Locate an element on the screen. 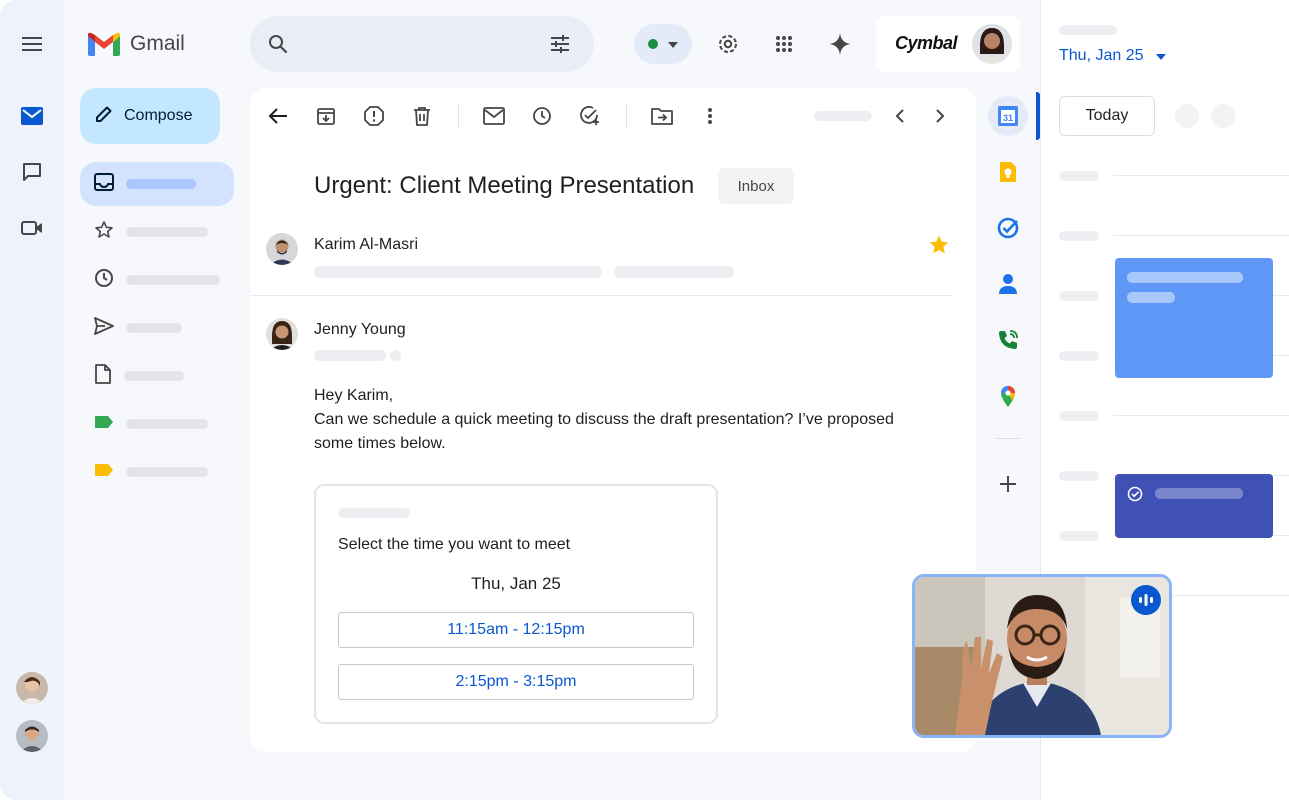 The image size is (1289, 800). message-divider is located at coordinates (601, 295).